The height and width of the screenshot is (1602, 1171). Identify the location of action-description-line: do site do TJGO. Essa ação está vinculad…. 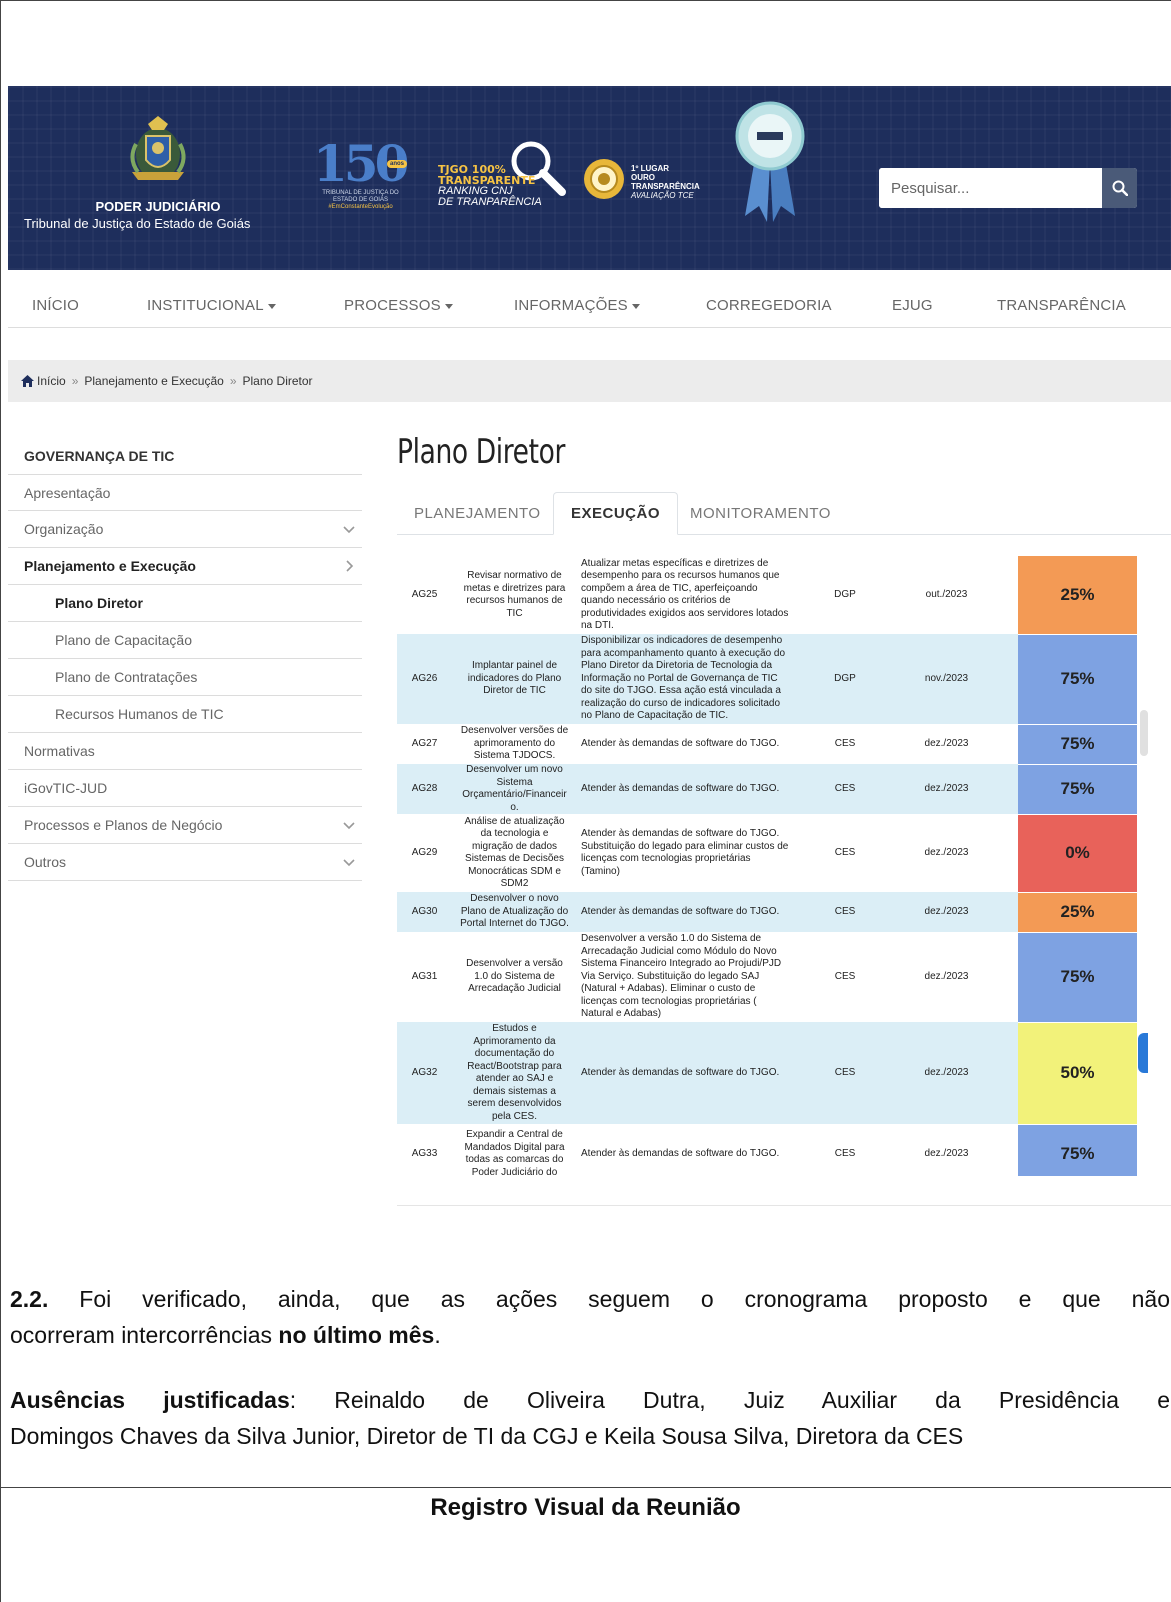
(681, 691).